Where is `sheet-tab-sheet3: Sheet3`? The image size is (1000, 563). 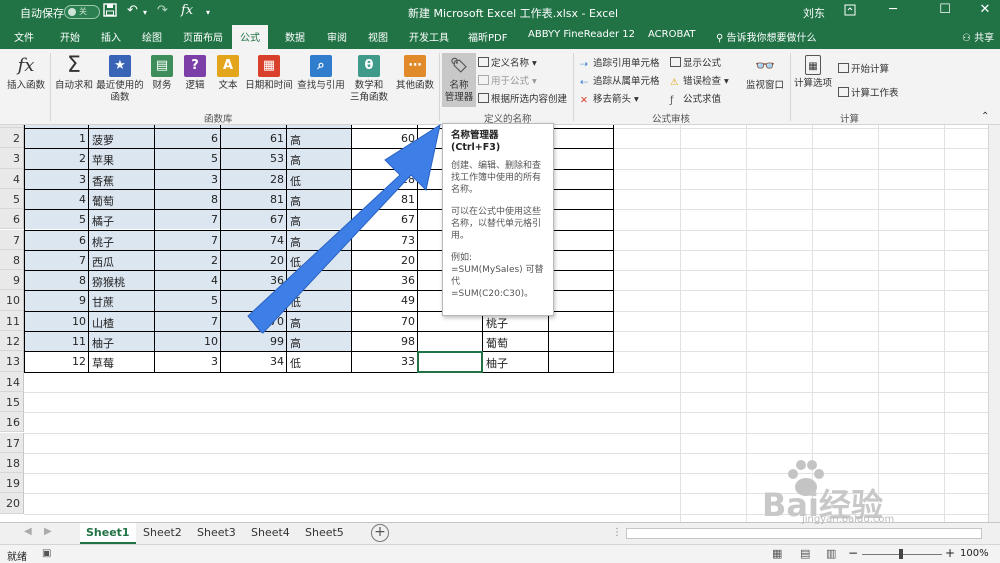 sheet-tab-sheet3: Sheet3 is located at coordinates (216, 533).